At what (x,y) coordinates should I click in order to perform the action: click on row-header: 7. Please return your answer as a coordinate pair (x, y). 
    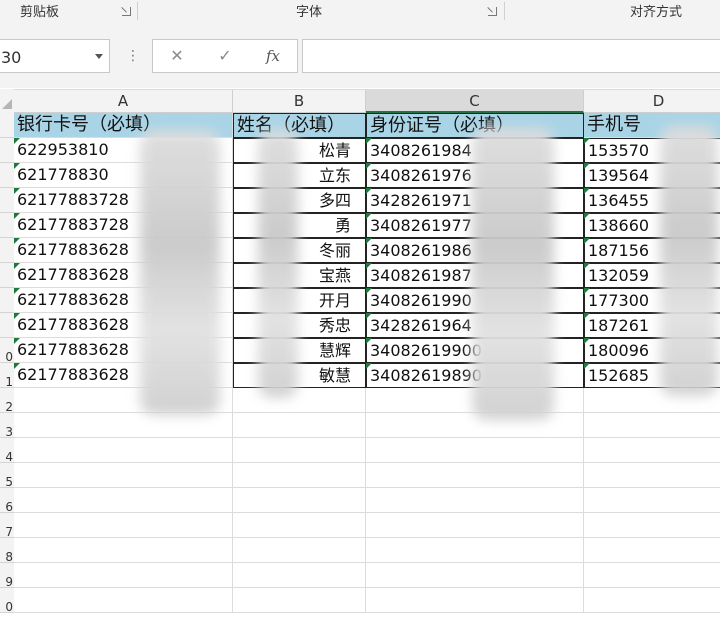
    Looking at the image, I should click on (7, 525).